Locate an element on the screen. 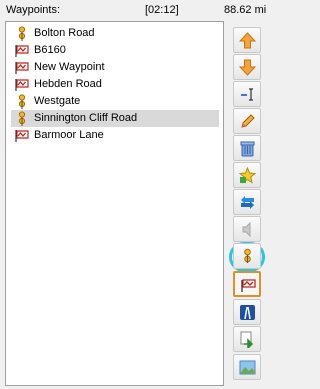  pencil-icon is located at coordinates (248, 121).